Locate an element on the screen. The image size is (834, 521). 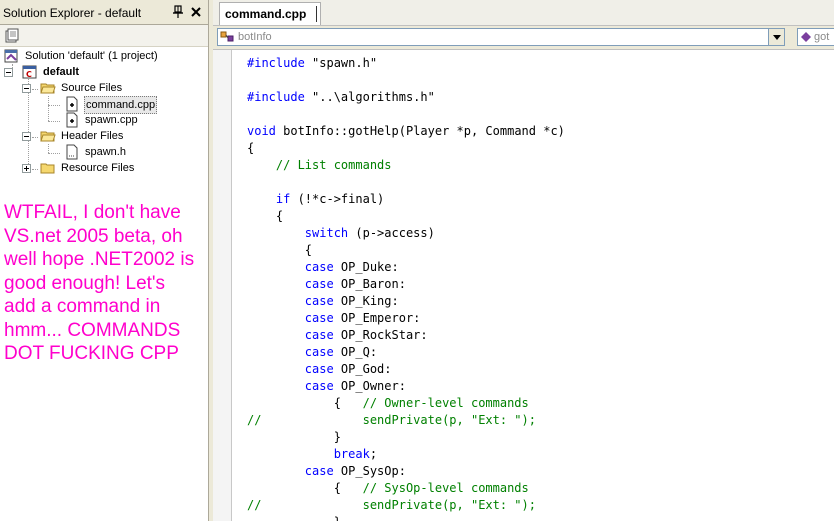
class-icon is located at coordinates (227, 36).